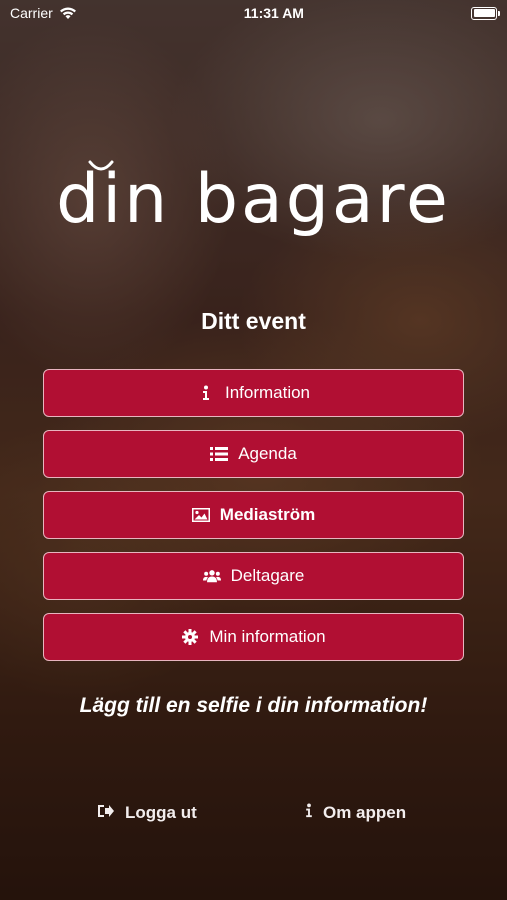  What do you see at coordinates (190, 637) in the screenshot?
I see `gear-icon` at bounding box center [190, 637].